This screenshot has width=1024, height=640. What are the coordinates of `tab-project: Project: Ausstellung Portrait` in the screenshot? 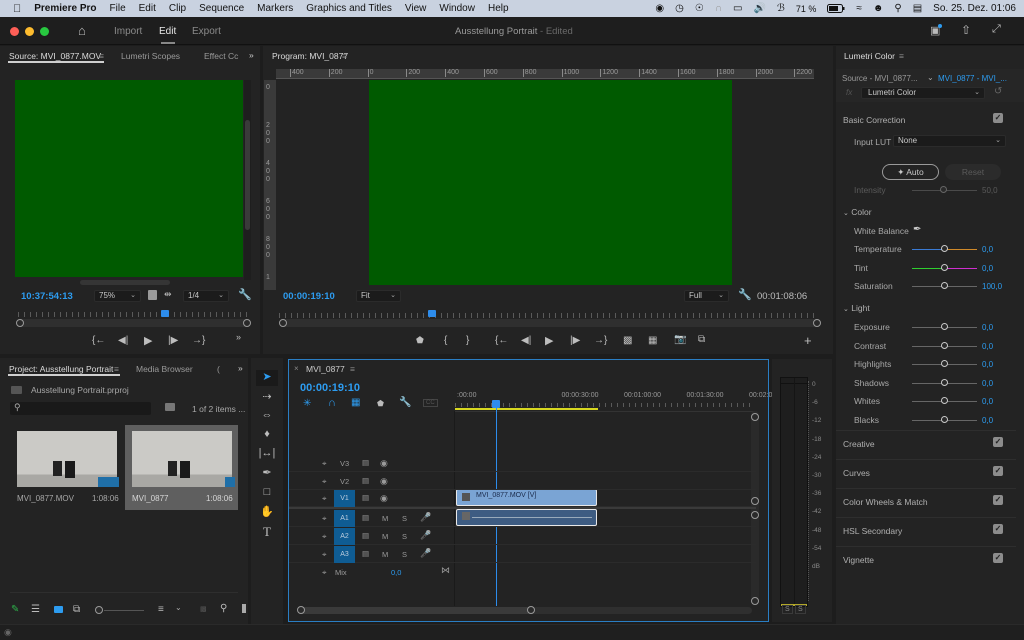 It's located at (61, 369).